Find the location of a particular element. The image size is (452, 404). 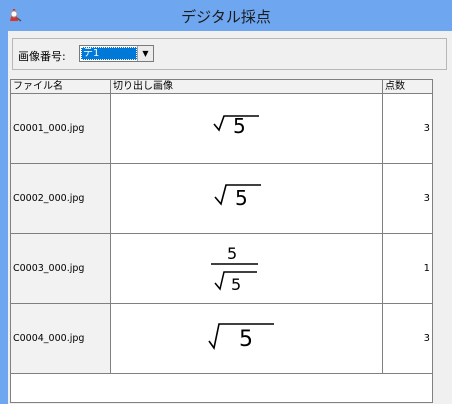

image-number-value: テ1 is located at coordinates (109, 53).